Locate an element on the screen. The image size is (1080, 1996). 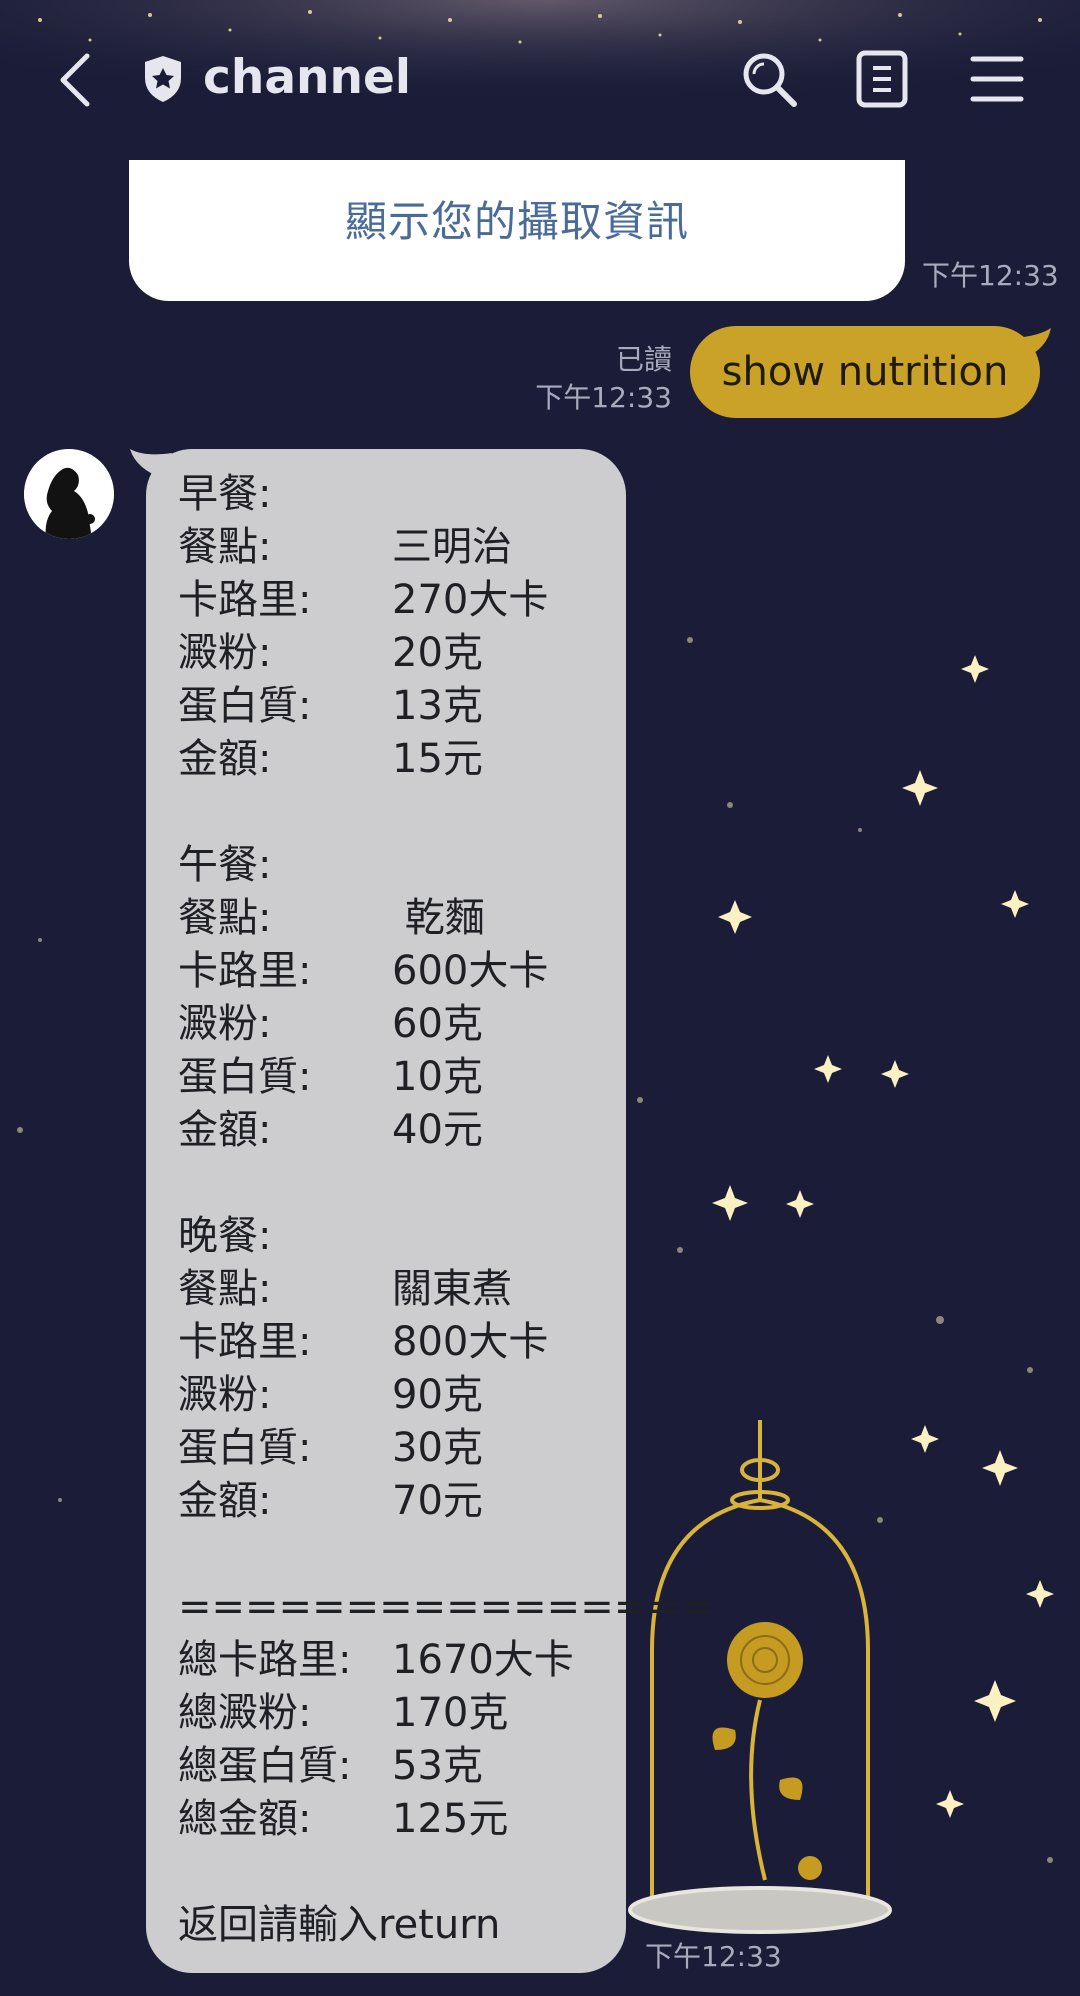
shield-icon is located at coordinates (163, 79).